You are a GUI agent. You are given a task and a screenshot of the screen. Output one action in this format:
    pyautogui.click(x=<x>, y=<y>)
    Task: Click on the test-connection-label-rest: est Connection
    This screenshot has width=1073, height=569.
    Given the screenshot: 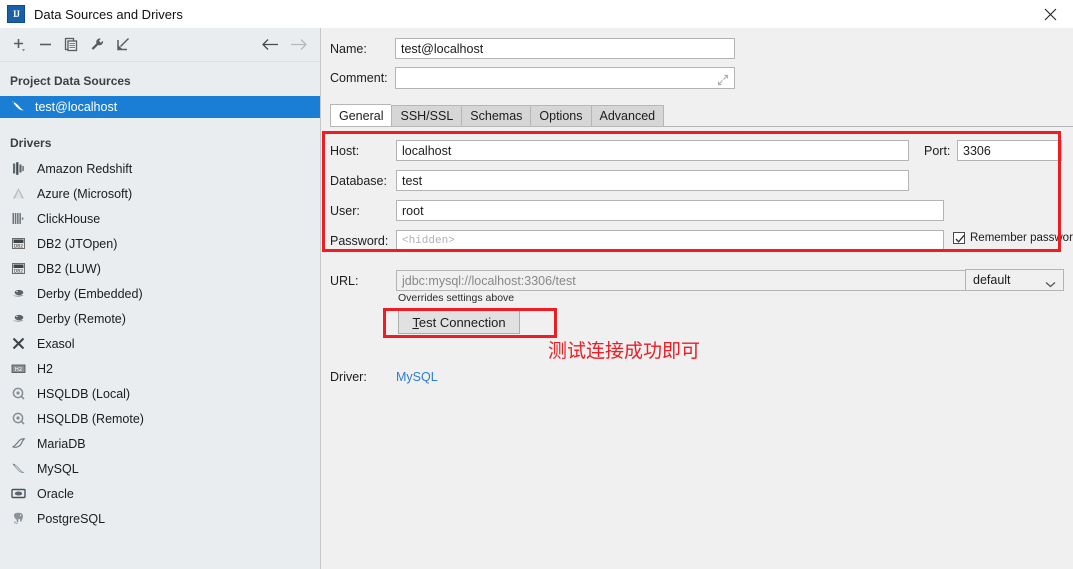 What is the action you would take?
    pyautogui.click(x=462, y=322)
    